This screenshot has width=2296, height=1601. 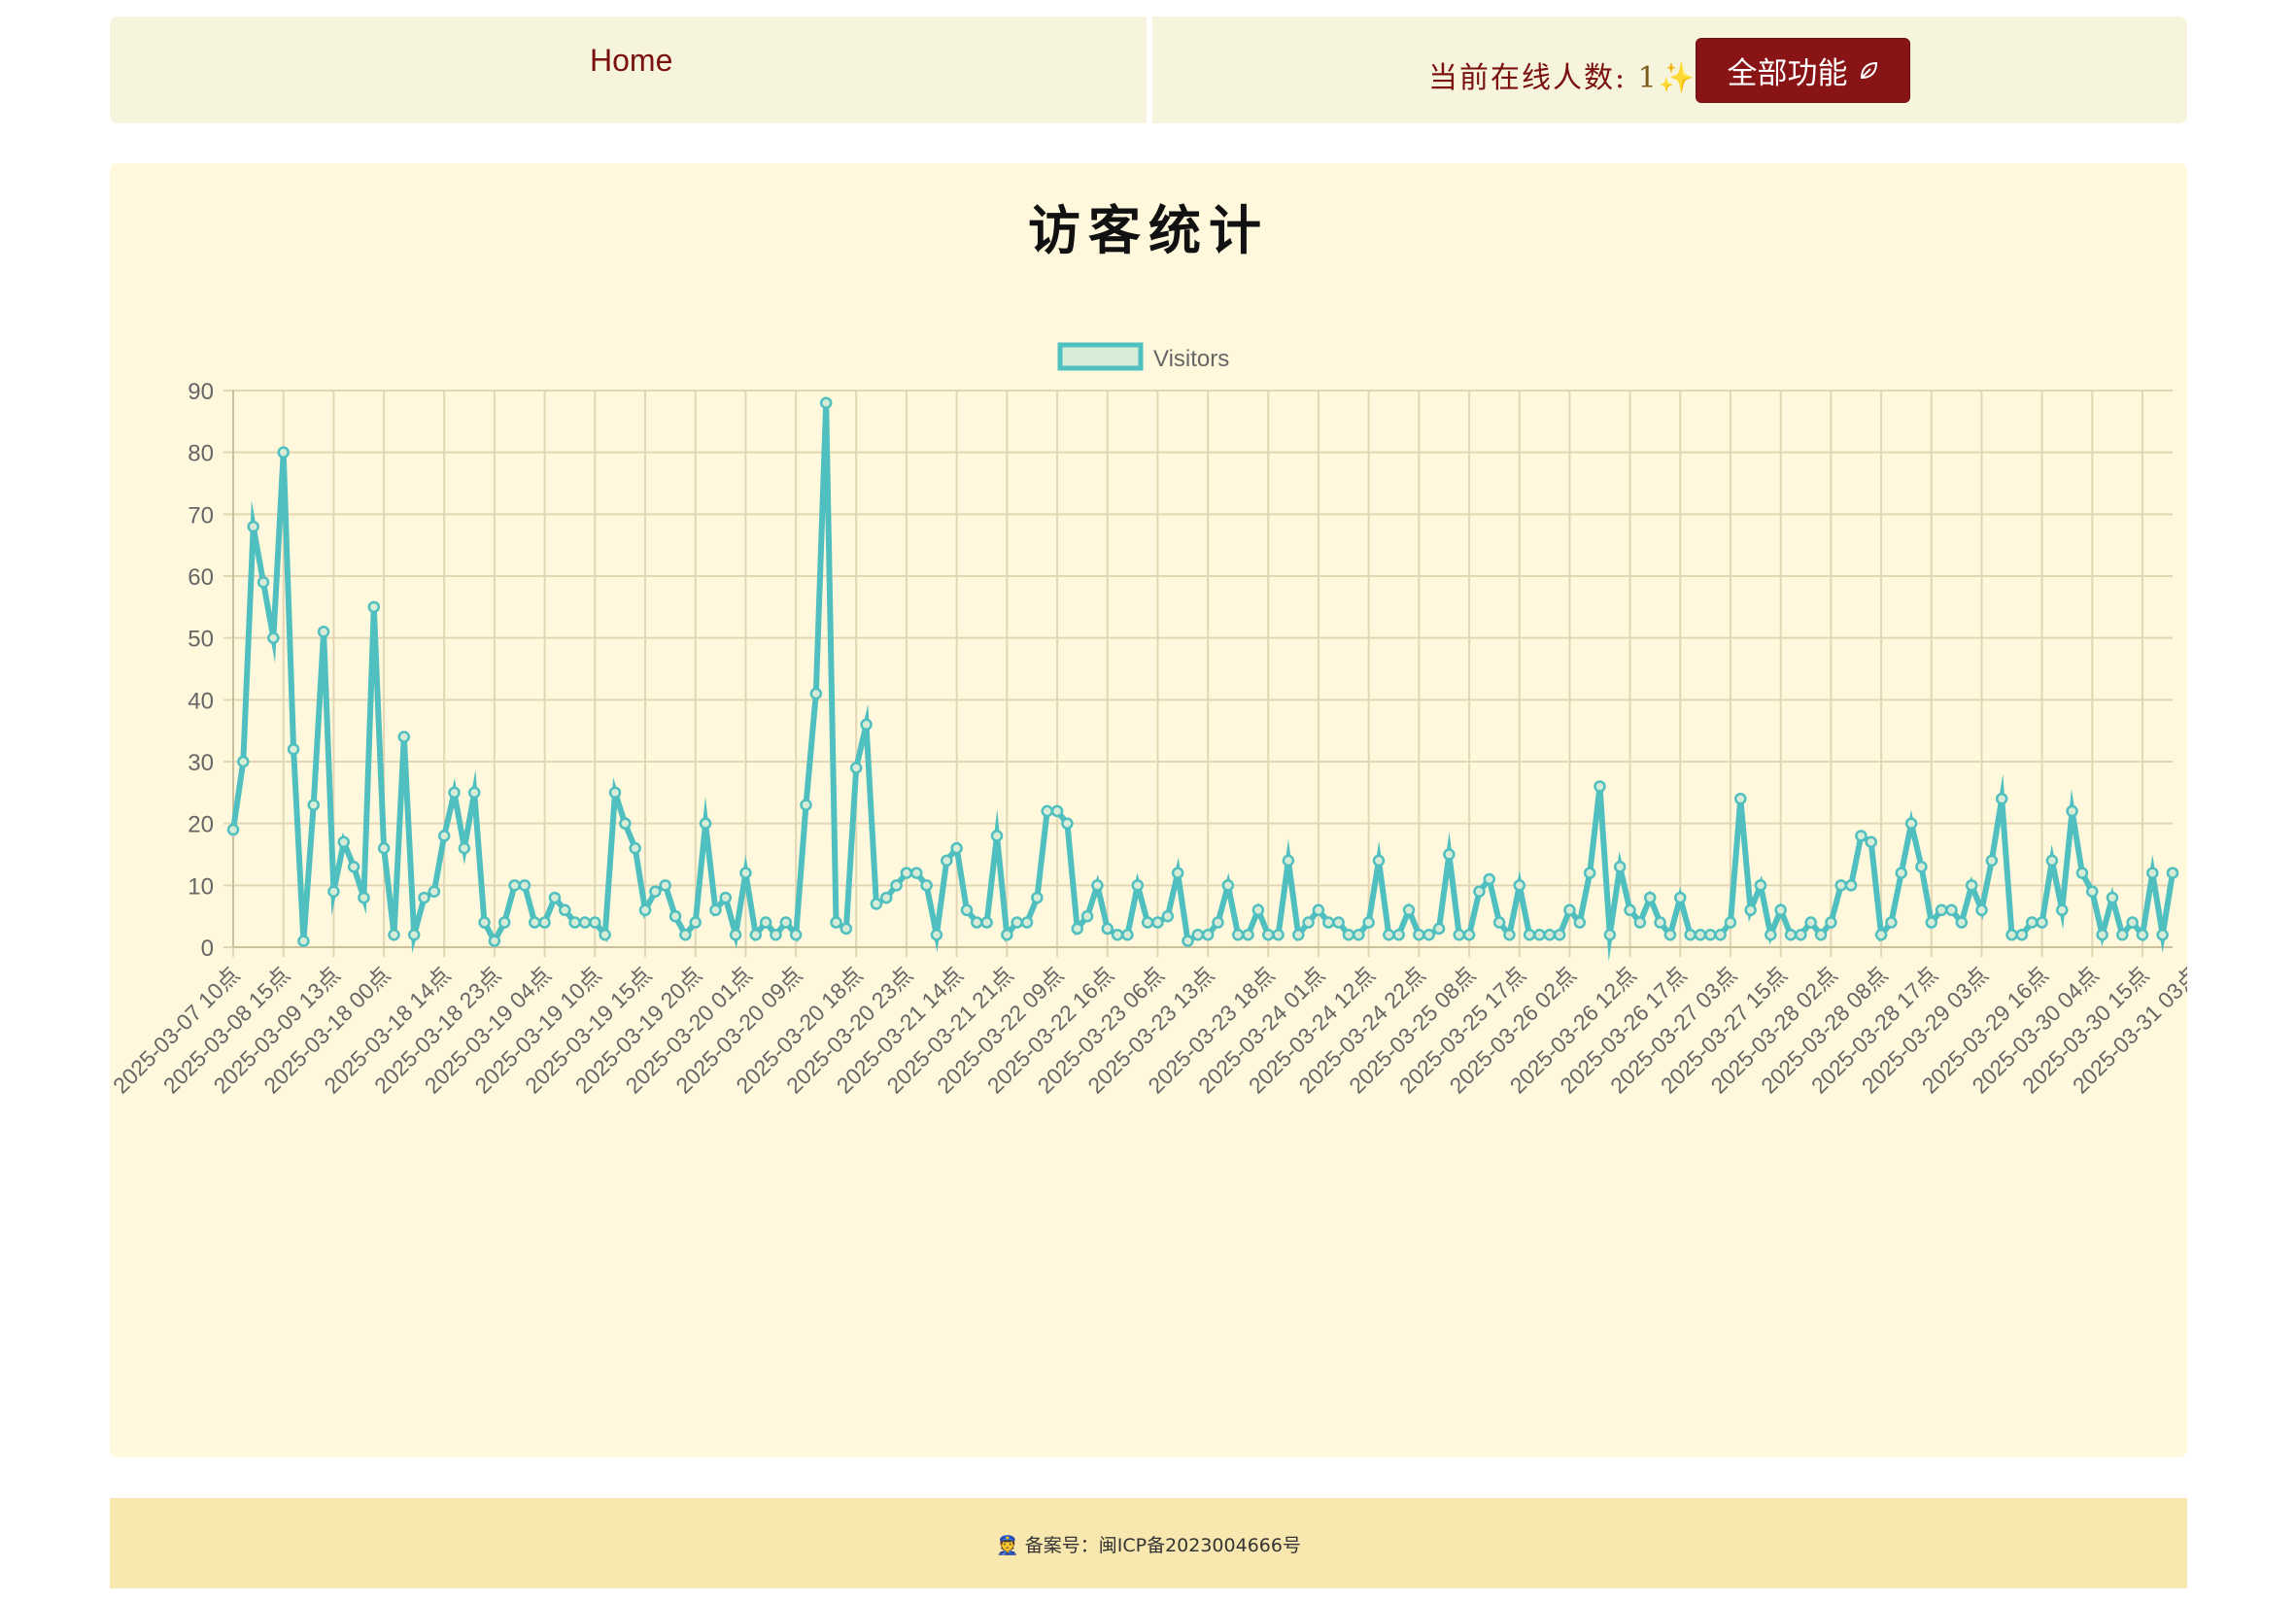 I want to click on legend-swatch, so click(x=1100, y=356).